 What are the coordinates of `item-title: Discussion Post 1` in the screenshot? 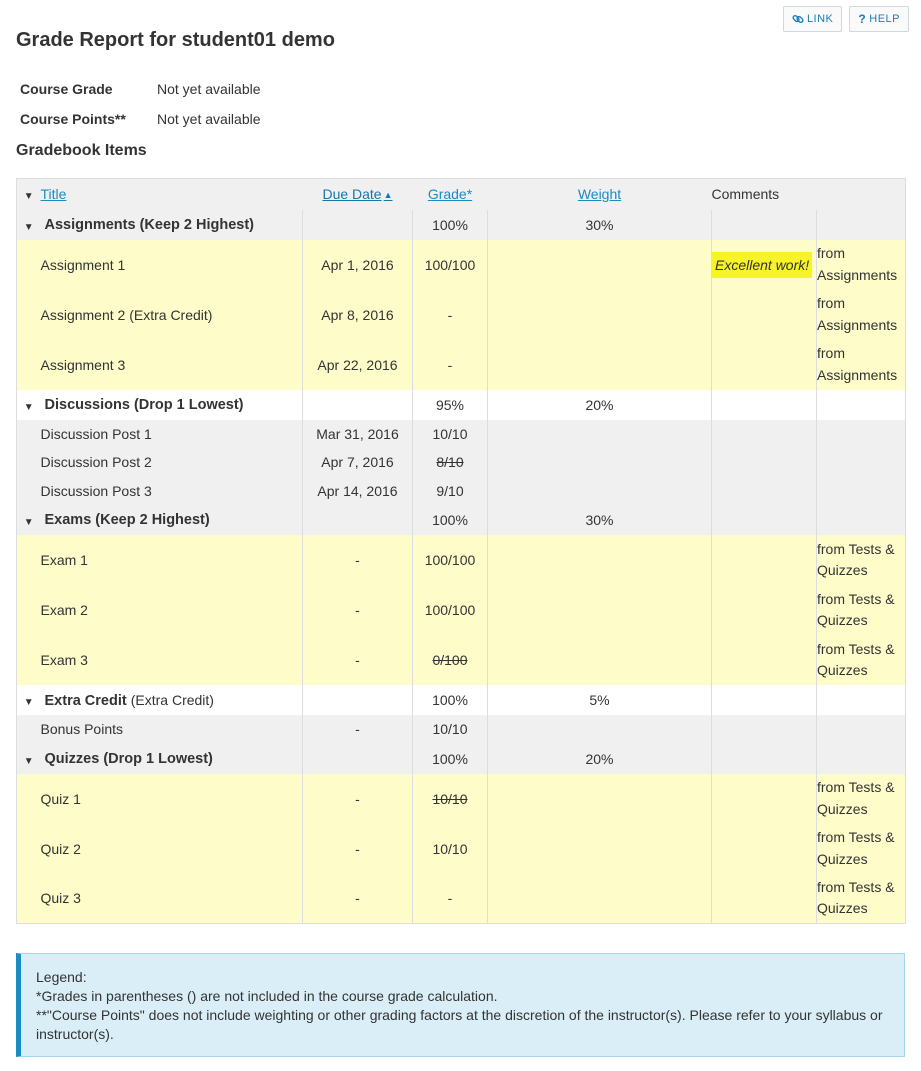 It's located at (171, 433).